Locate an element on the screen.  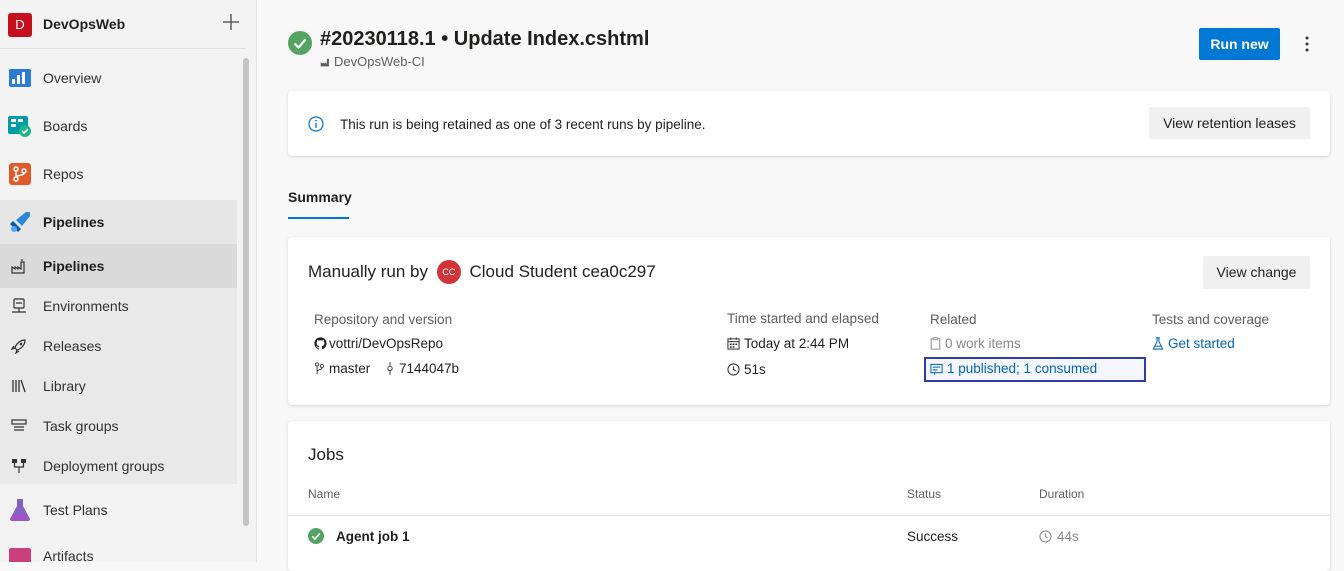
start-time: Today at 2:44 PM is located at coordinates (788, 343).